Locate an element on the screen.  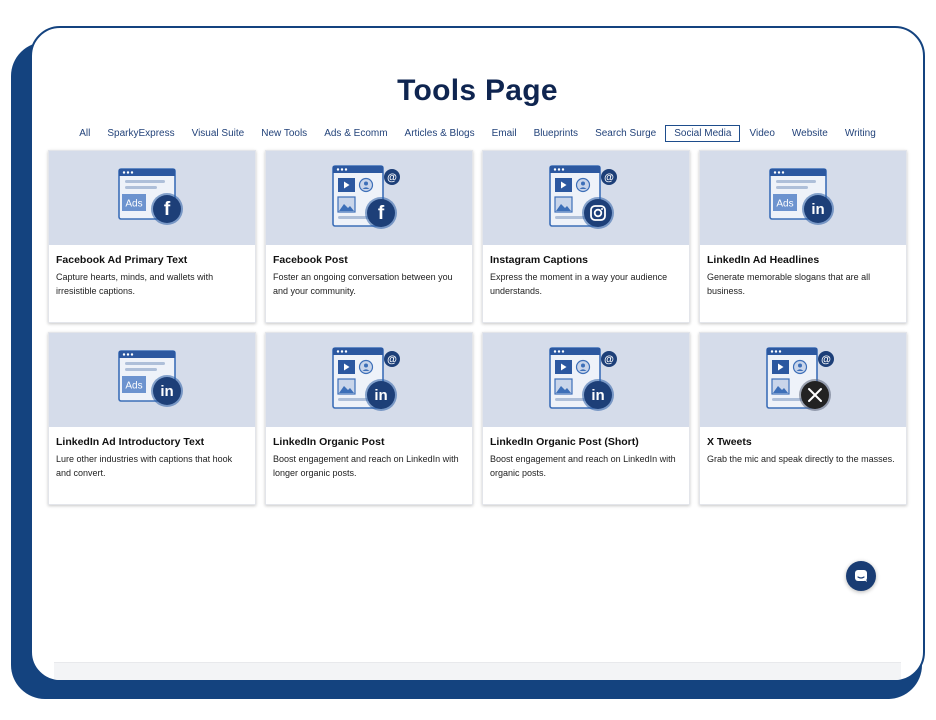
tool-card-title: LinkedIn Ad Introductory Text is located at coordinates (130, 442).